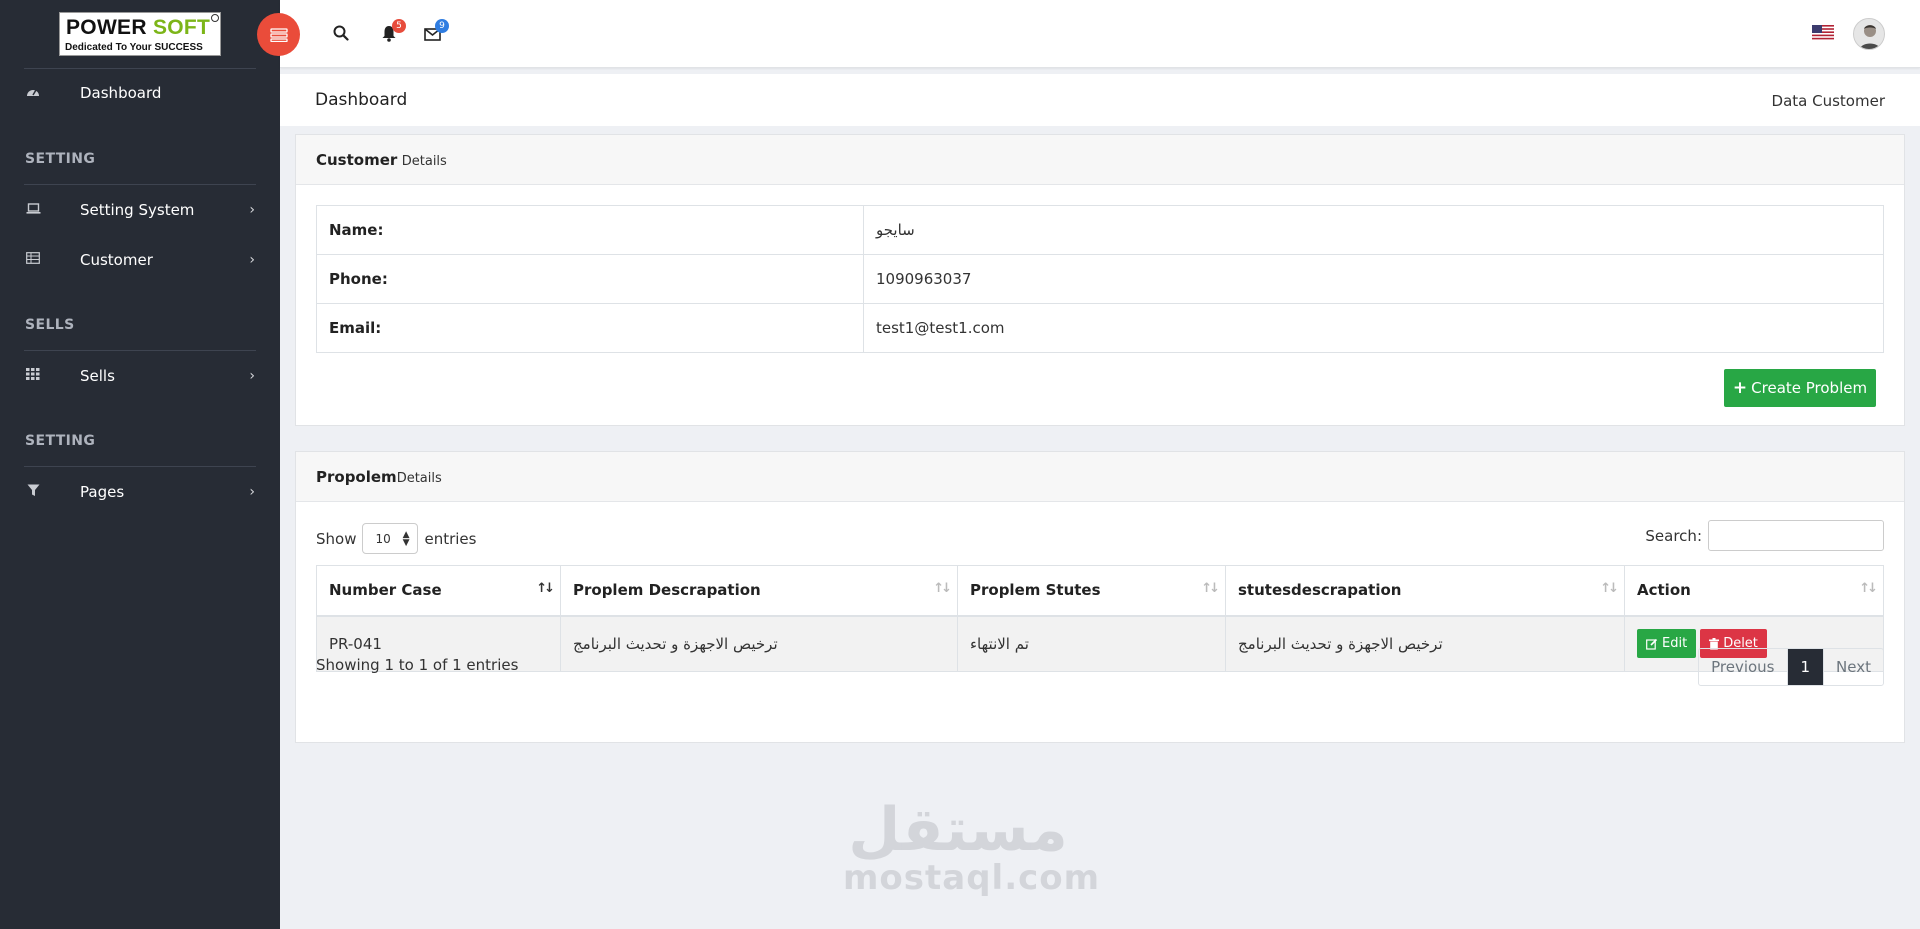  I want to click on user-avatar, so click(1869, 34).